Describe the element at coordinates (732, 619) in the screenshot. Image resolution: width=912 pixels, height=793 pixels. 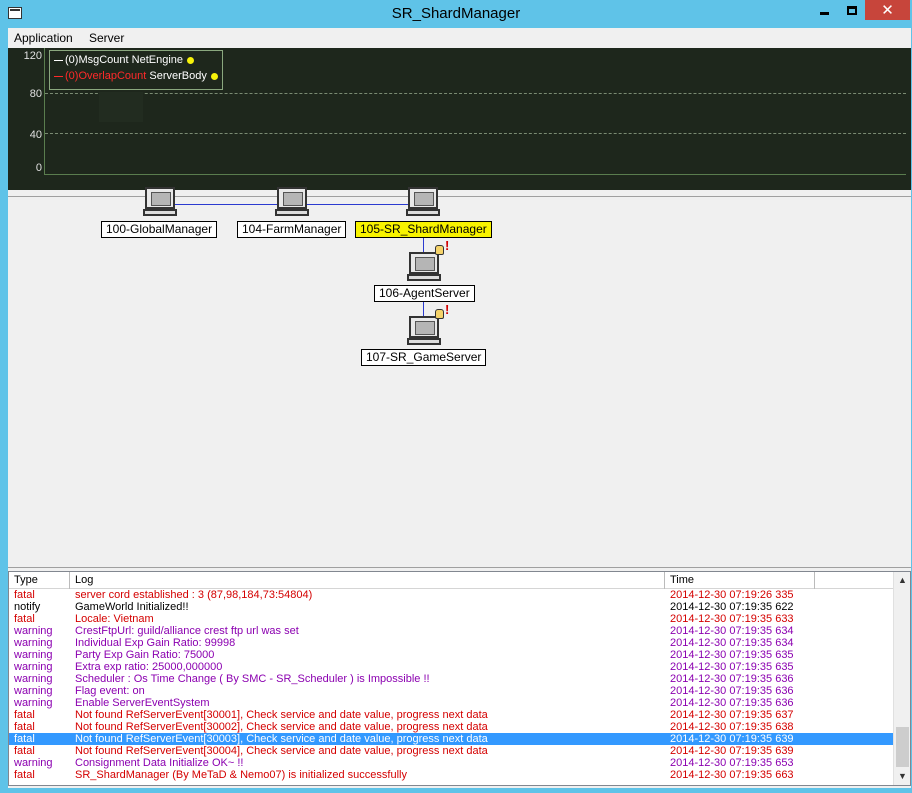
I see `log-time: 2014-12-30 07:19:35 633` at that location.